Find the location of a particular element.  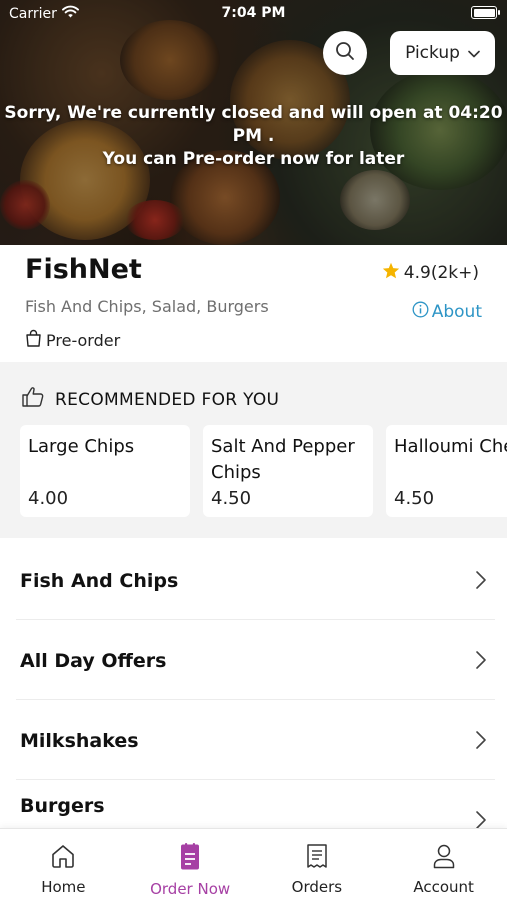

recommended-card: Large Chips 4.00 is located at coordinates (105, 471).